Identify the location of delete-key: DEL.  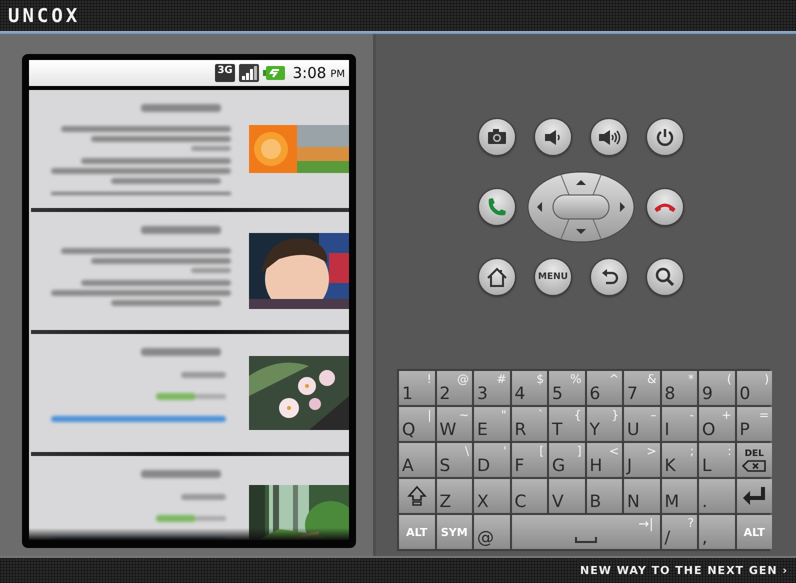
(754, 460).